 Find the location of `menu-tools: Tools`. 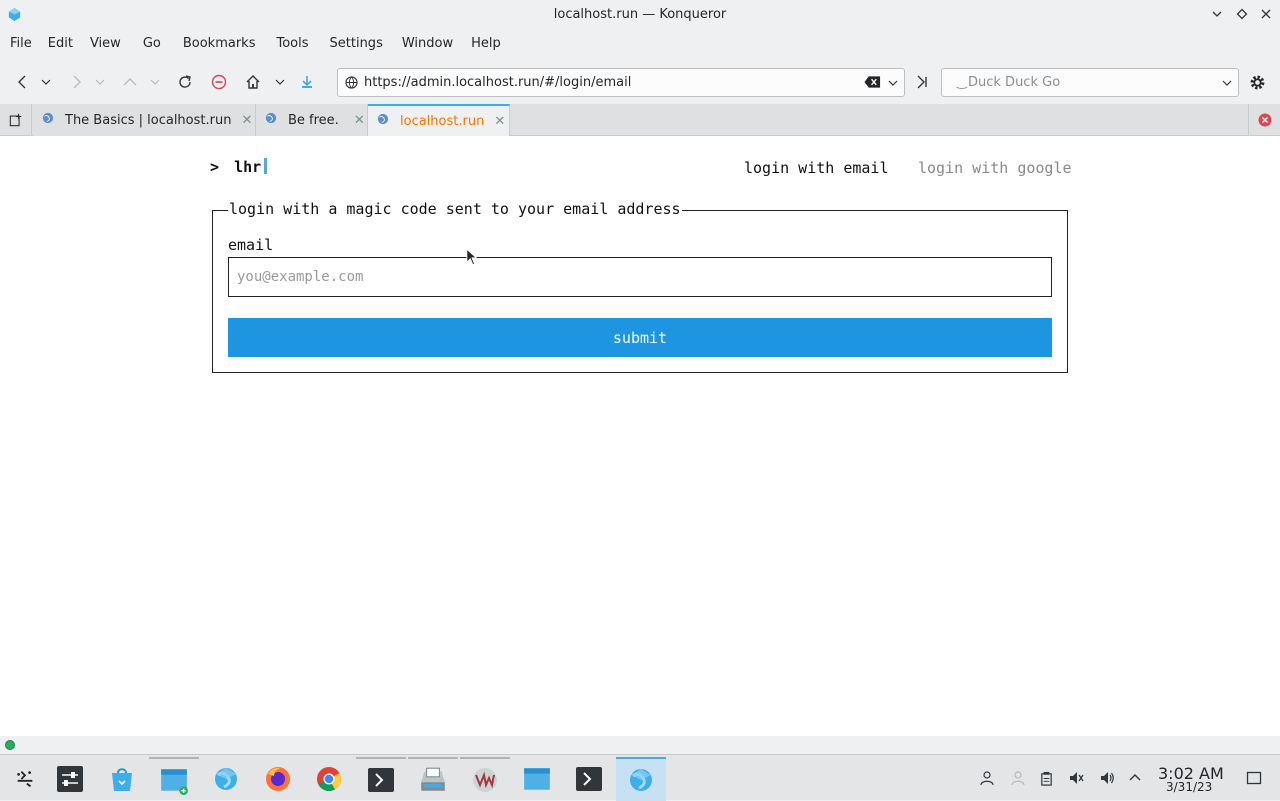

menu-tools: Tools is located at coordinates (292, 44).